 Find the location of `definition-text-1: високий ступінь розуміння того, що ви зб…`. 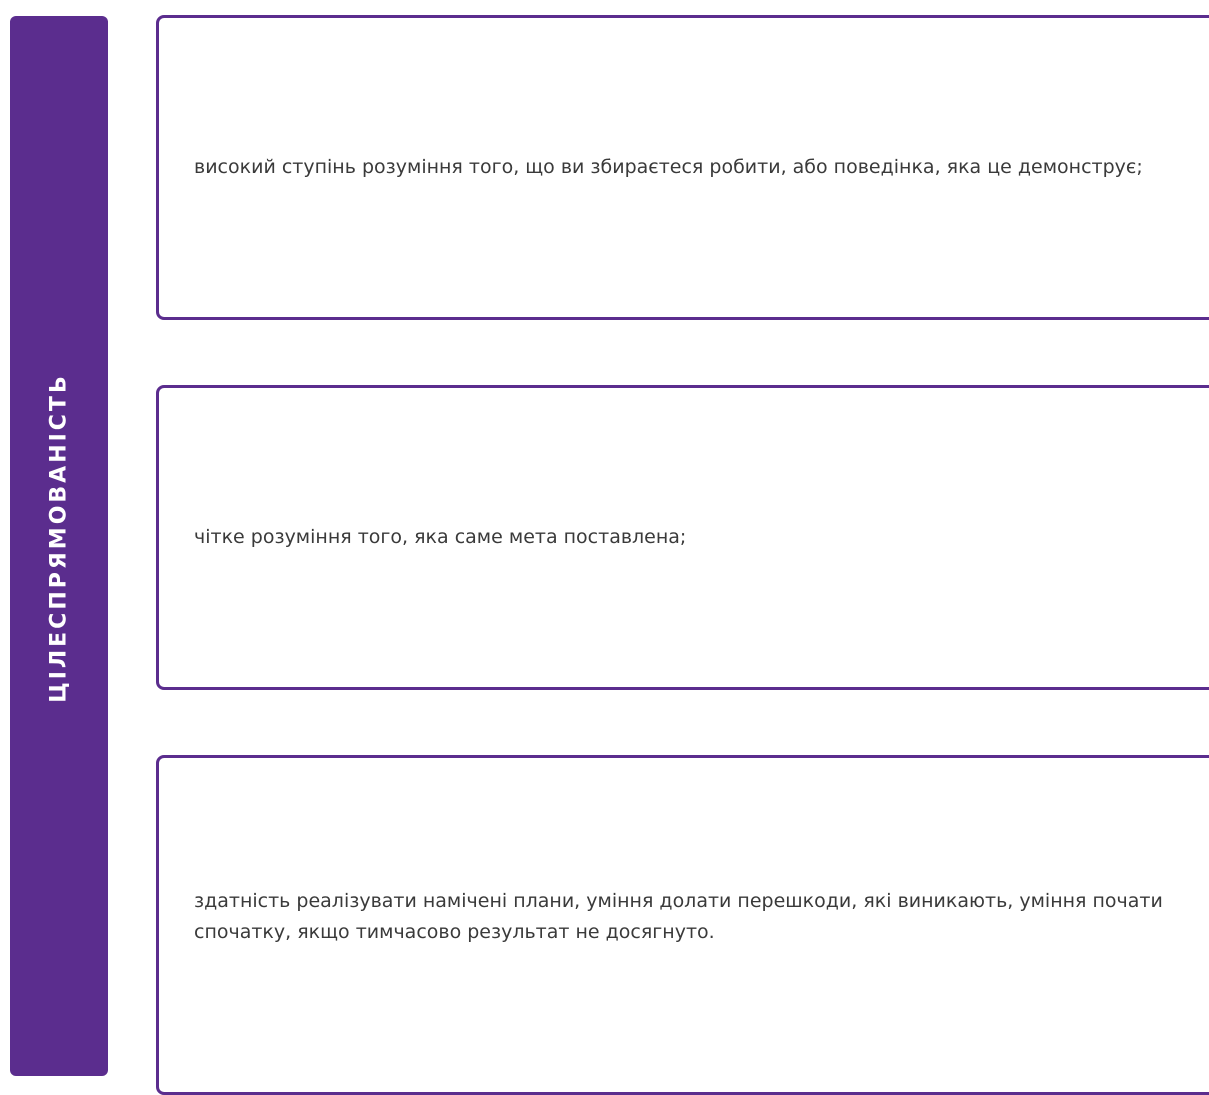

definition-text-1: високий ступінь розуміння того, що ви зб… is located at coordinates (668, 167).